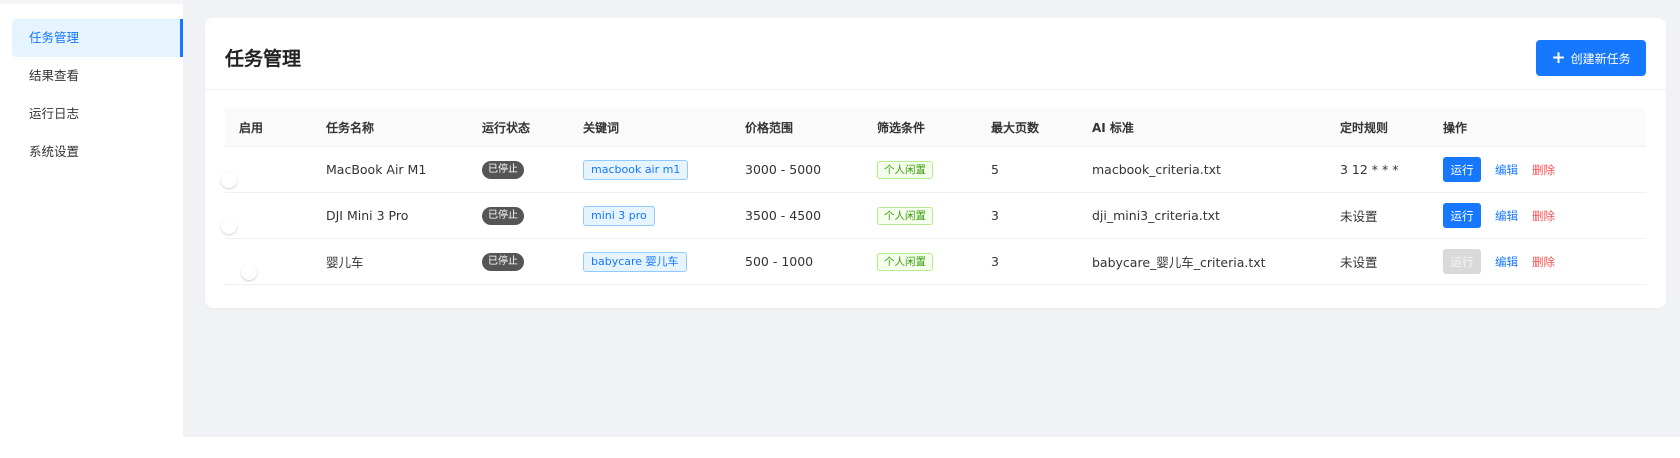  What do you see at coordinates (1156, 215) in the screenshot?
I see `ai-criteria: dji_mini3_criteria.txt` at bounding box center [1156, 215].